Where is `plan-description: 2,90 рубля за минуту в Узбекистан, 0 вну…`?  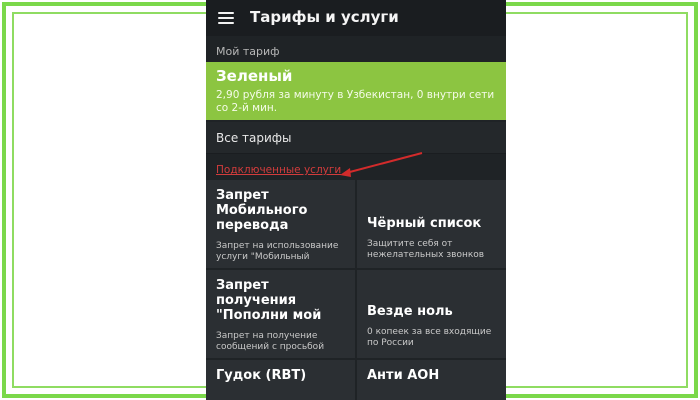 plan-description: 2,90 рубля за минуту в Узбекистан, 0 вну… is located at coordinates (355, 101).